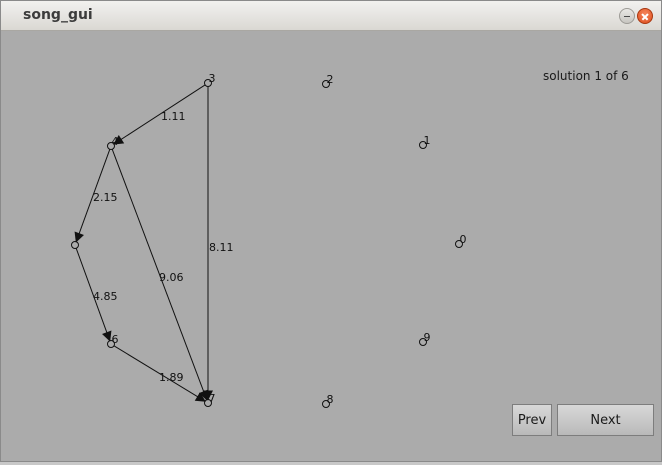 The image size is (662, 465). What do you see at coordinates (212, 78) in the screenshot?
I see `node-label: 3` at bounding box center [212, 78].